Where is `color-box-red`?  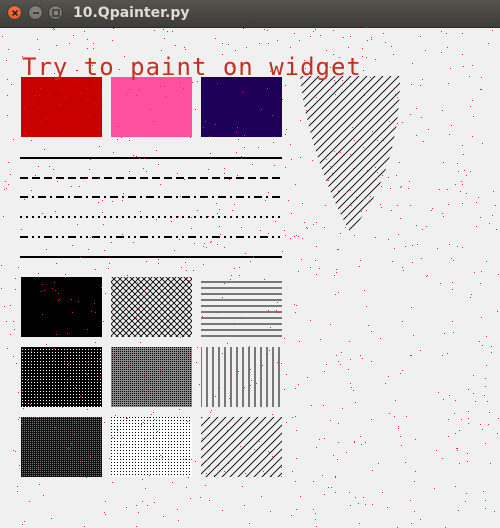 color-box-red is located at coordinates (61, 107).